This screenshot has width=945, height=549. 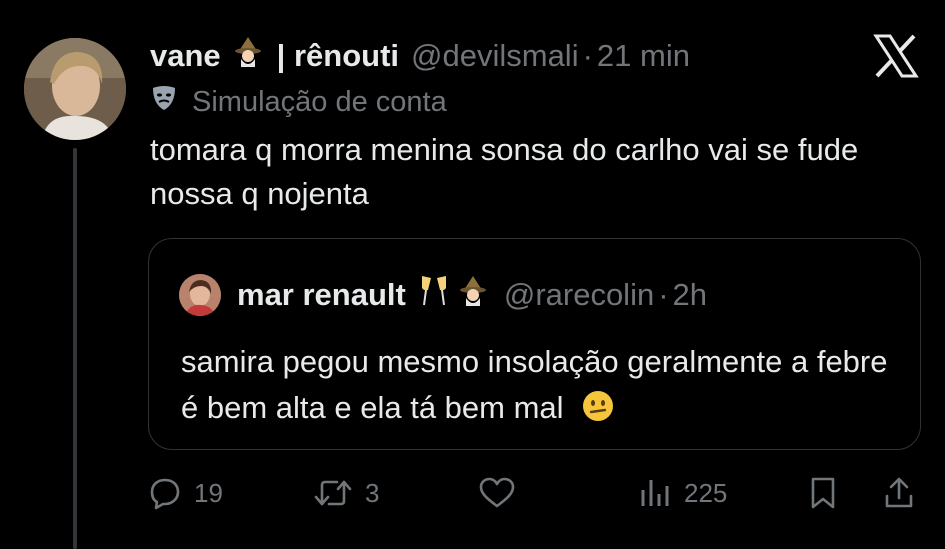 I want to click on confused-face-emoji, so click(x=598, y=412).